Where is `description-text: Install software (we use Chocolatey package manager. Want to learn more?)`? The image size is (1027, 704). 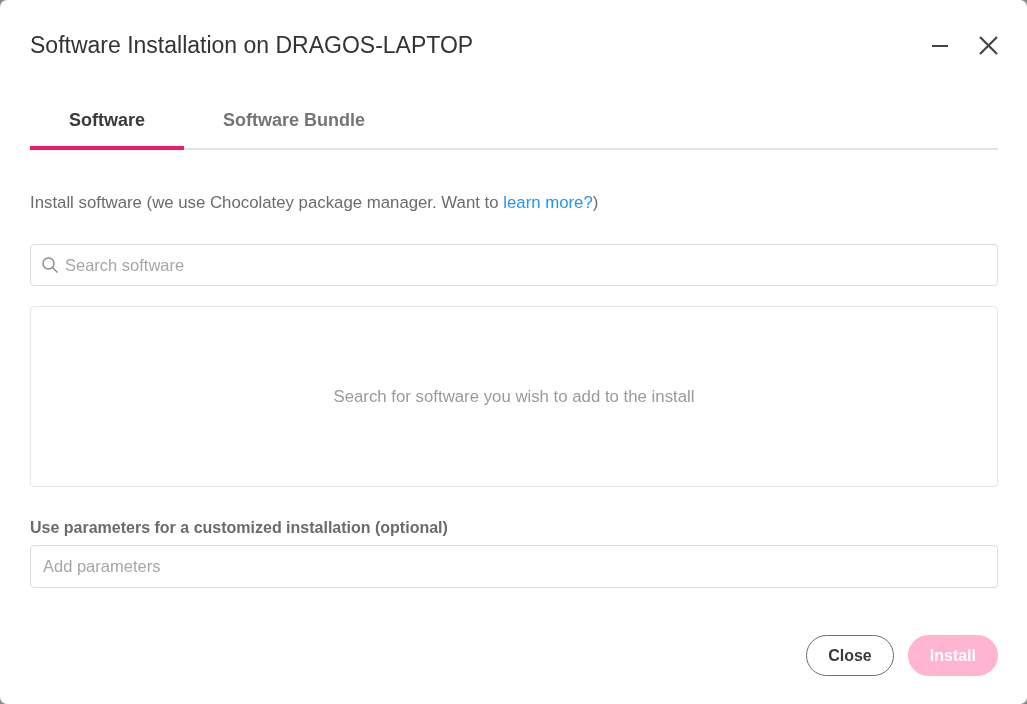
description-text: Install software (we use Chocolatey package manager. Want to learn more?) is located at coordinates (315, 203).